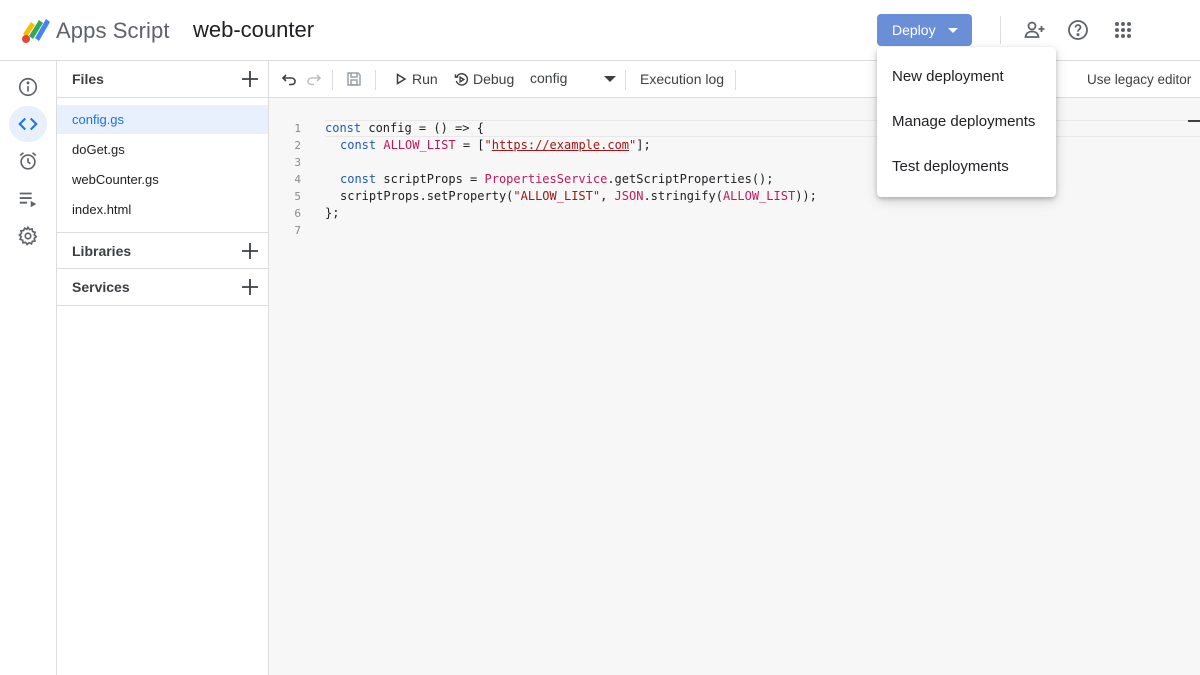  What do you see at coordinates (289, 79) in the screenshot?
I see `undo-icon` at bounding box center [289, 79].